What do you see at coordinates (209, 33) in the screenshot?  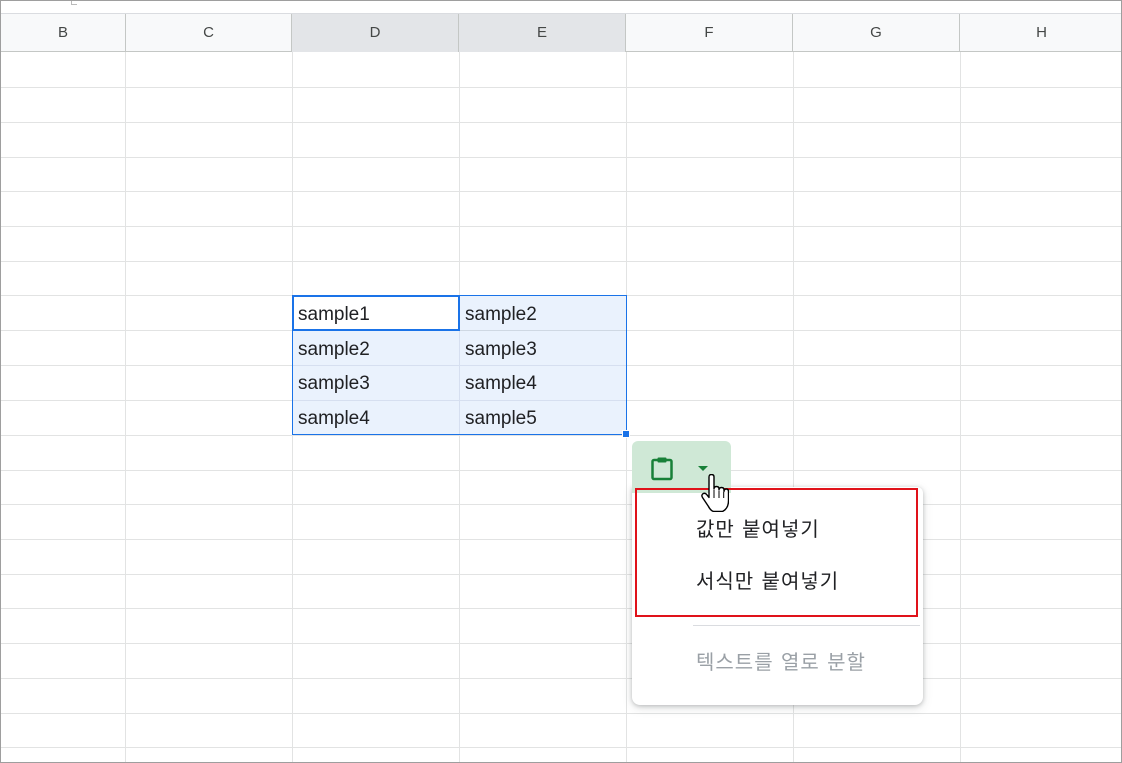 I see `column-header-c: C` at bounding box center [209, 33].